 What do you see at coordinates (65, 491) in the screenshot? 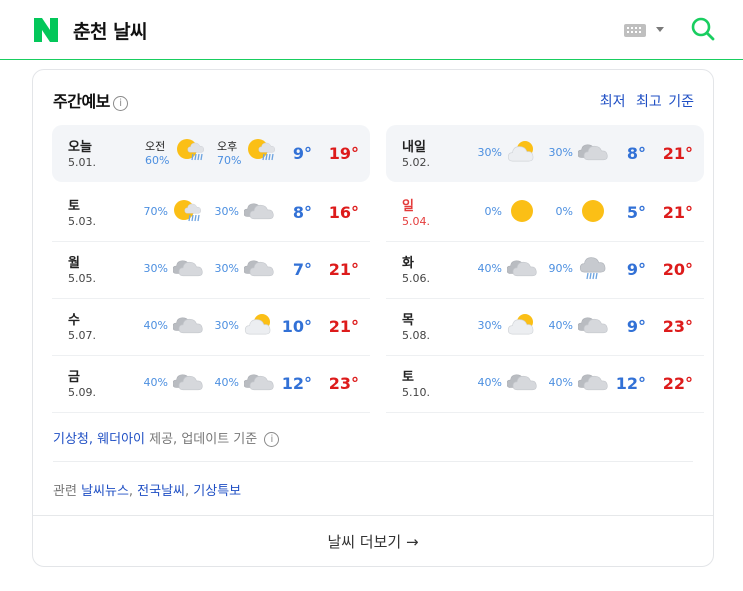
I see `related-prefix: 관련` at bounding box center [65, 491].